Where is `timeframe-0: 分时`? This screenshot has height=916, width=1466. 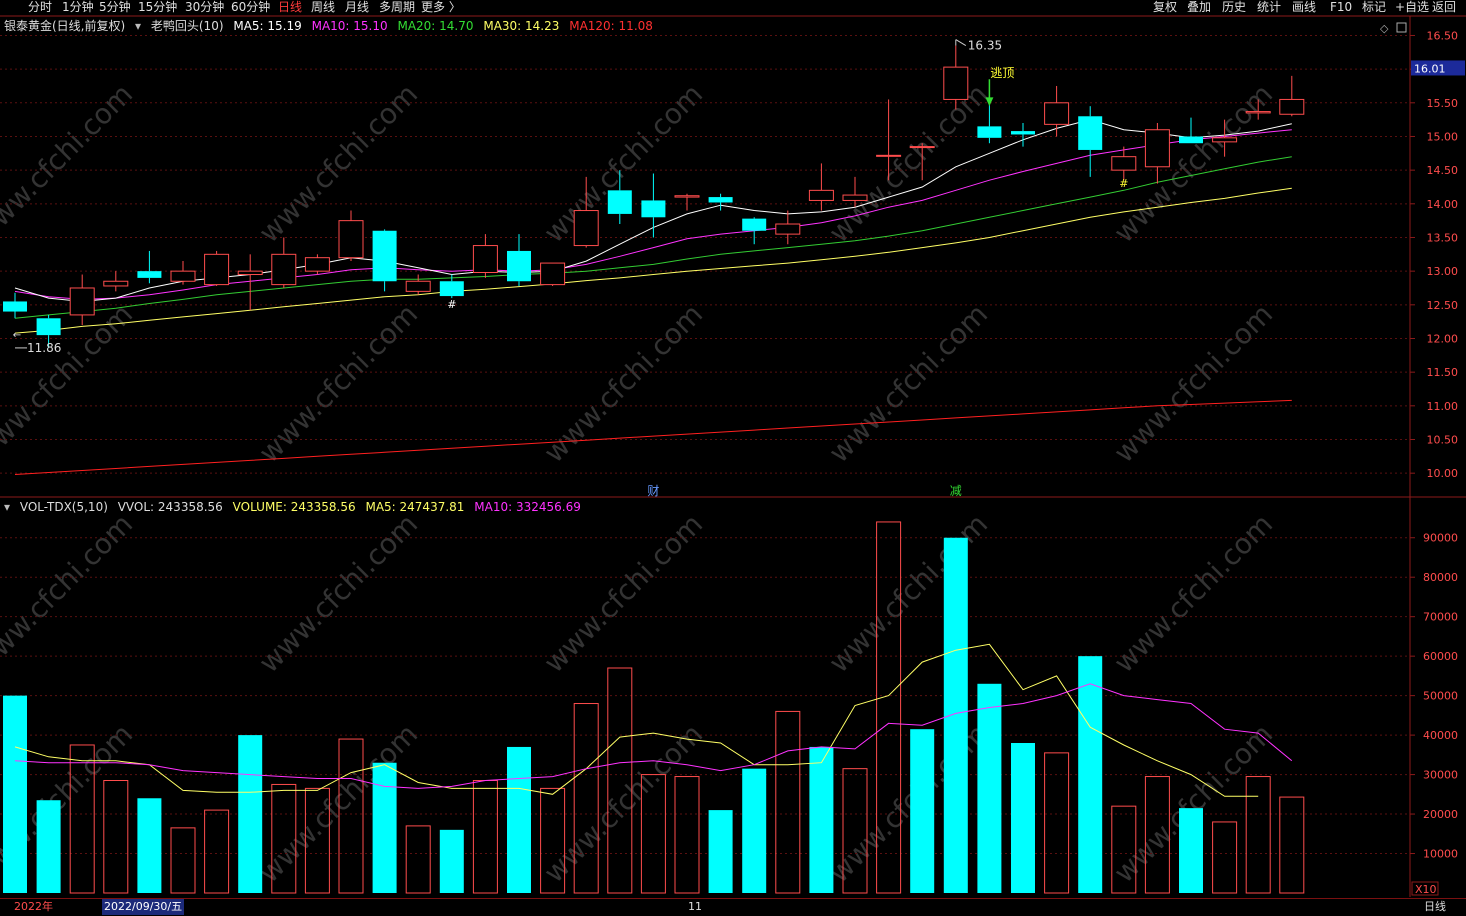
timeframe-0: 分时 is located at coordinates (40, 7).